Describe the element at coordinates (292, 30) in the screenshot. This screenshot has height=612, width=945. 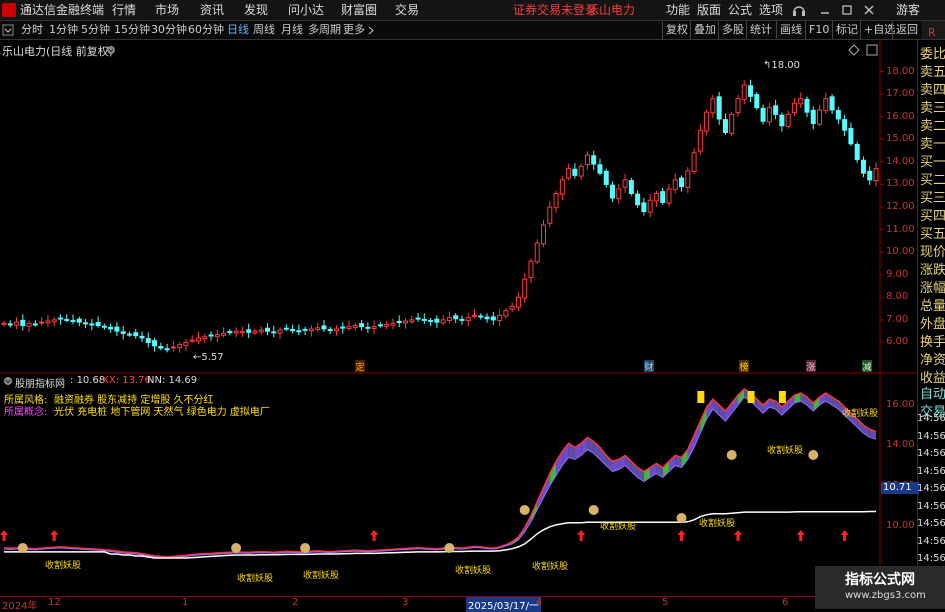
I see `period-tab-monthly: 月线` at that location.